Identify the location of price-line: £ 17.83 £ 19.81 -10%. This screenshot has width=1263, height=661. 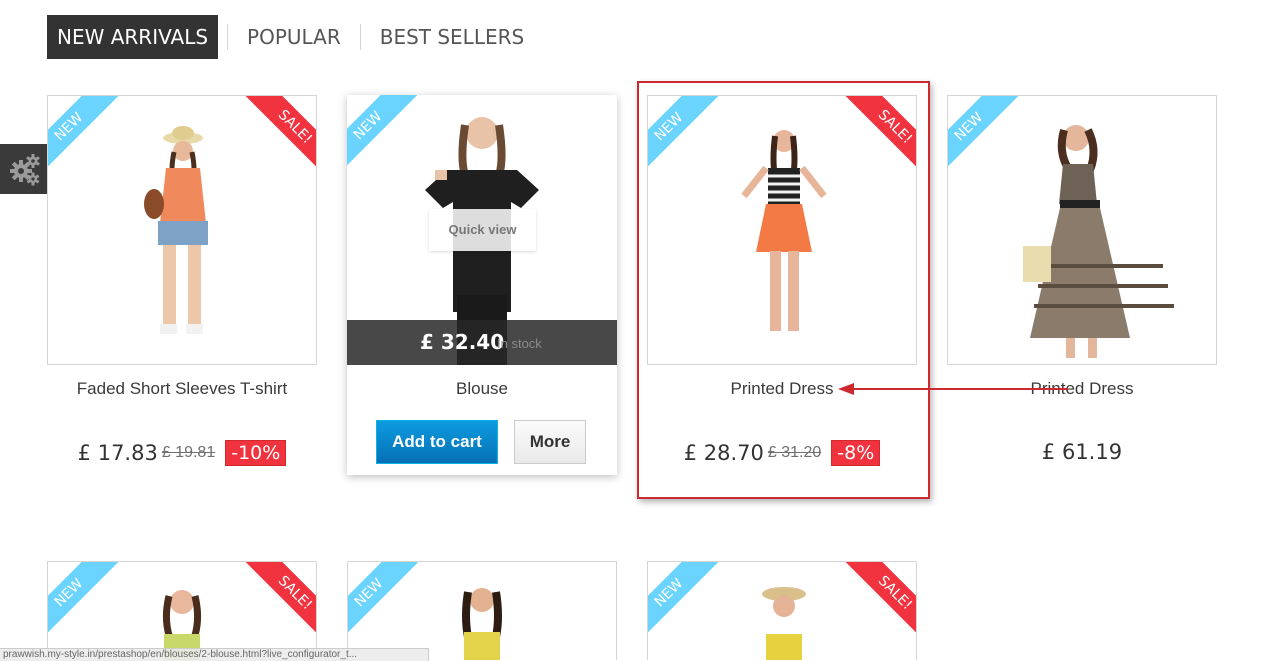
(182, 453).